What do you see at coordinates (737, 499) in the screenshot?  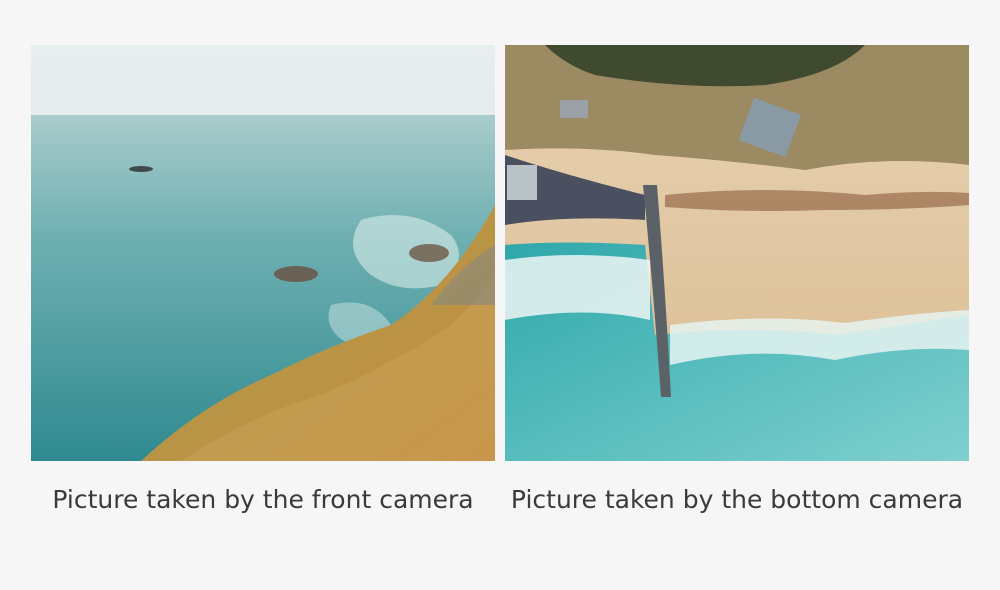 I see `bottom-camera-caption: Picture taken by the bottom camera` at bounding box center [737, 499].